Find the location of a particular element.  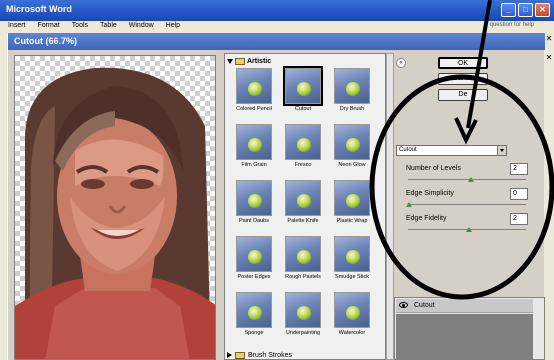

filter-thumb-watercolor: Watercolor is located at coordinates (352, 316).